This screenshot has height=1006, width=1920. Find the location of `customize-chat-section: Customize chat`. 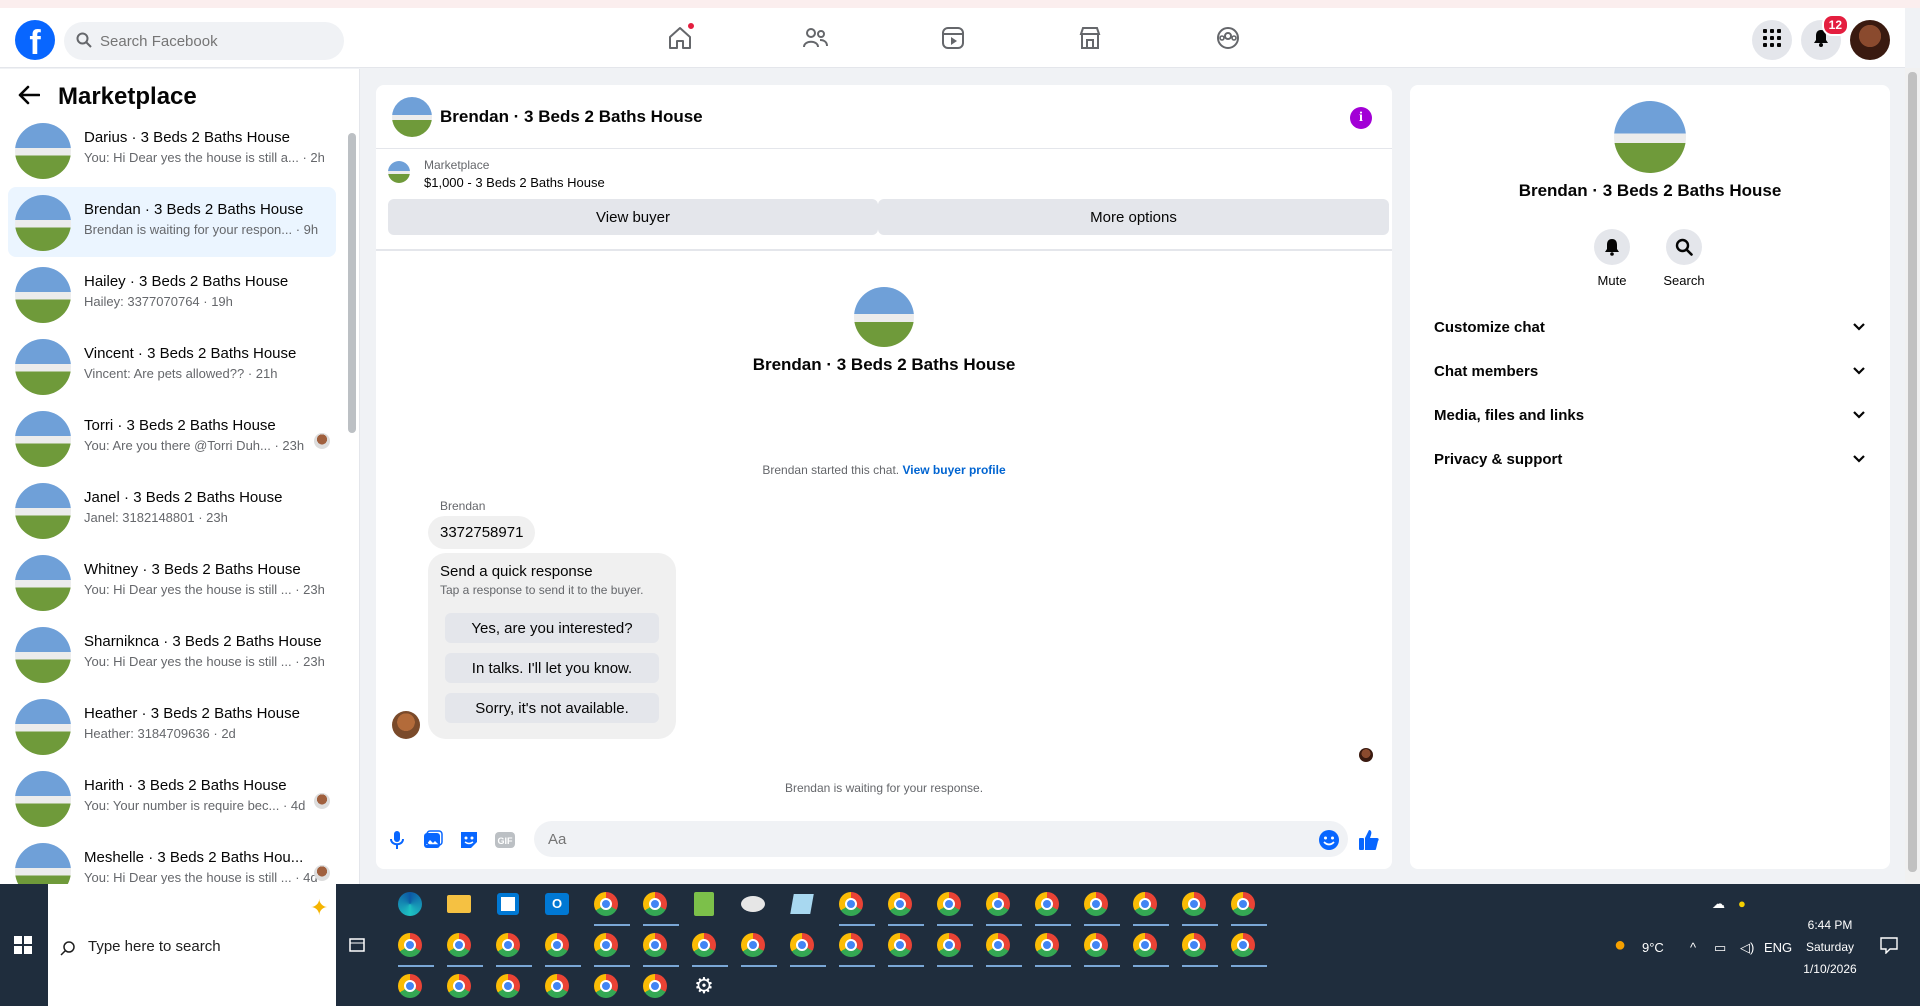

customize-chat-section: Customize chat is located at coordinates (1650, 327).